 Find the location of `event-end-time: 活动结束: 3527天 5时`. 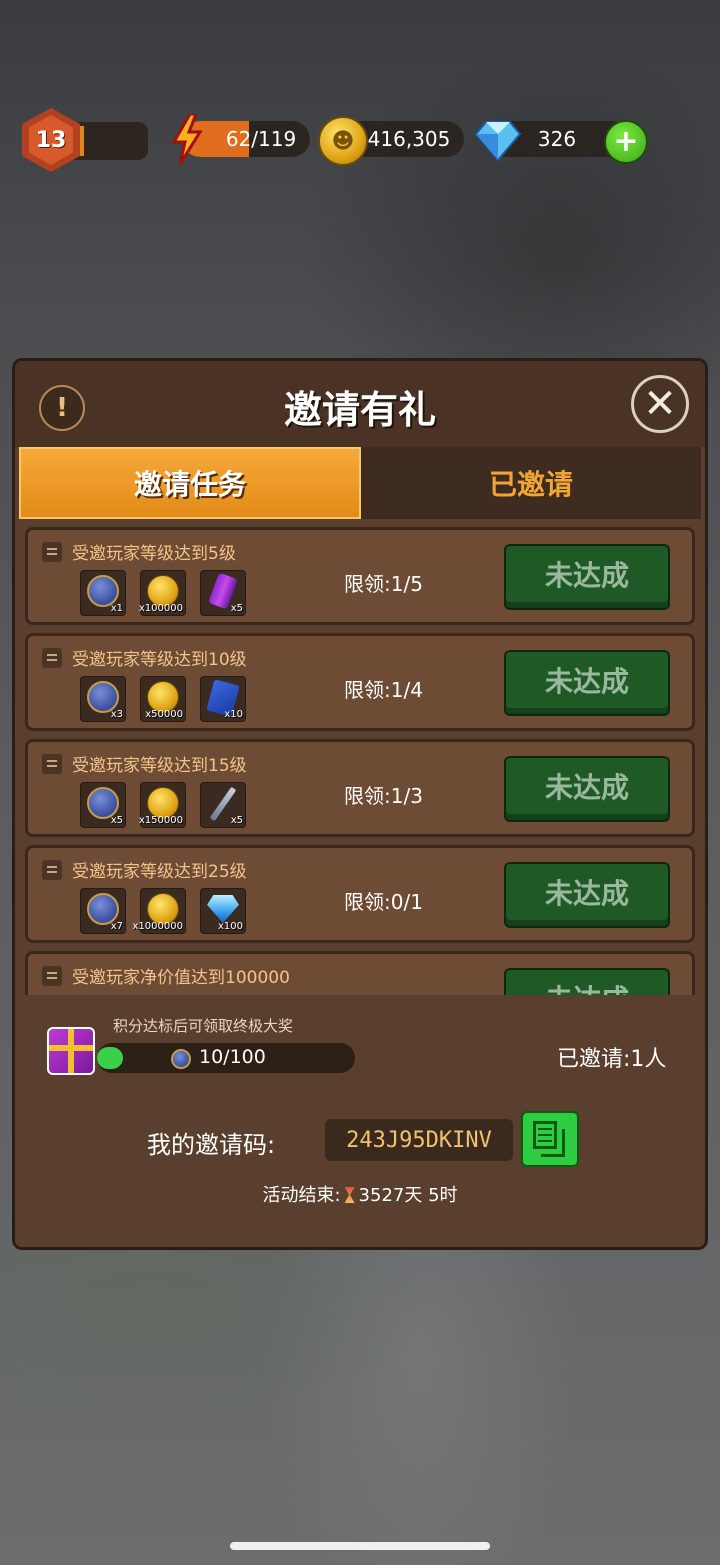

event-end-time: 活动结束: 3527天 5时 is located at coordinates (360, 1194).